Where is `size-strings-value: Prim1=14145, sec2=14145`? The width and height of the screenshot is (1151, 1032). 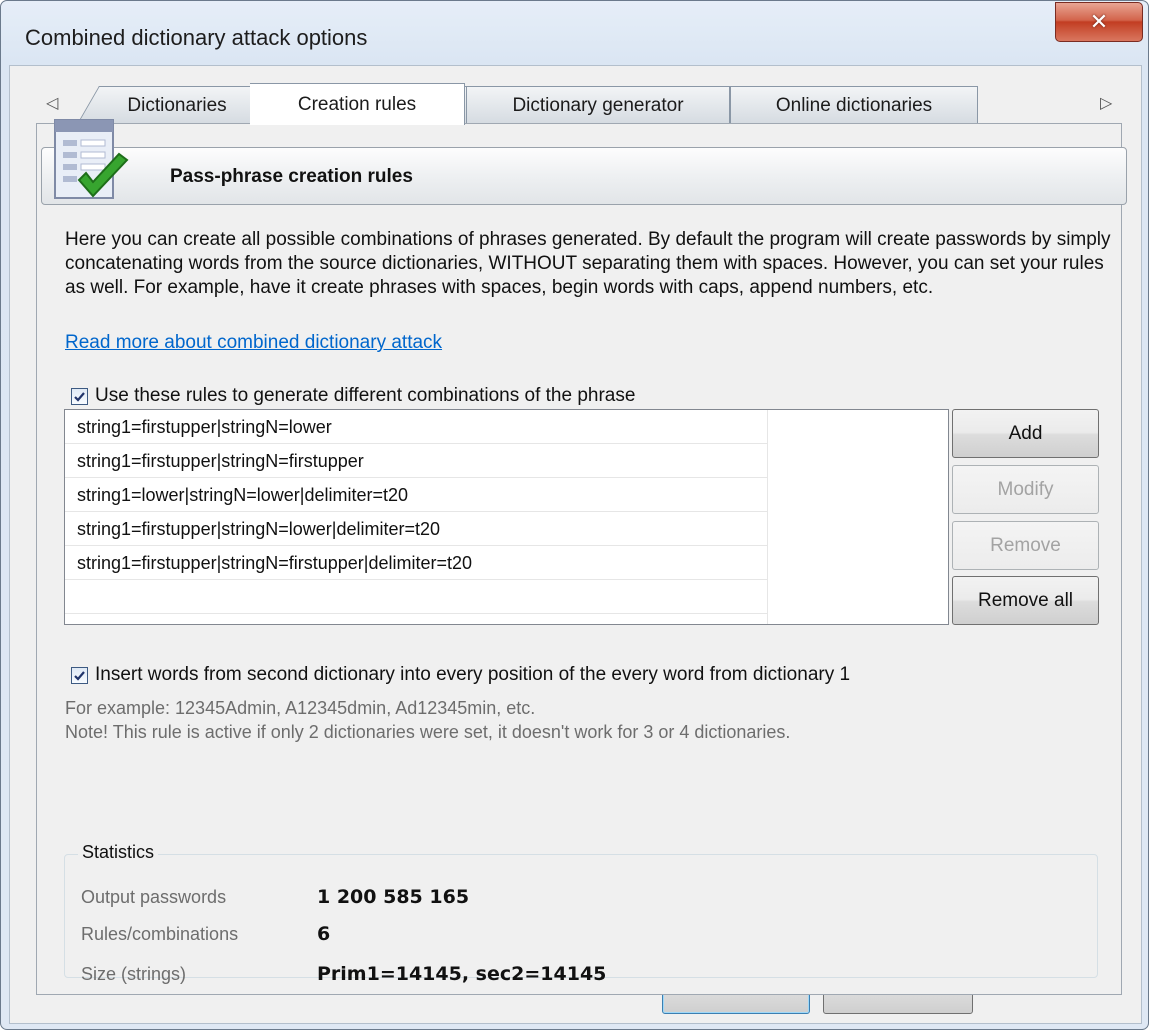 size-strings-value: Prim1=14145, sec2=14145 is located at coordinates (462, 974).